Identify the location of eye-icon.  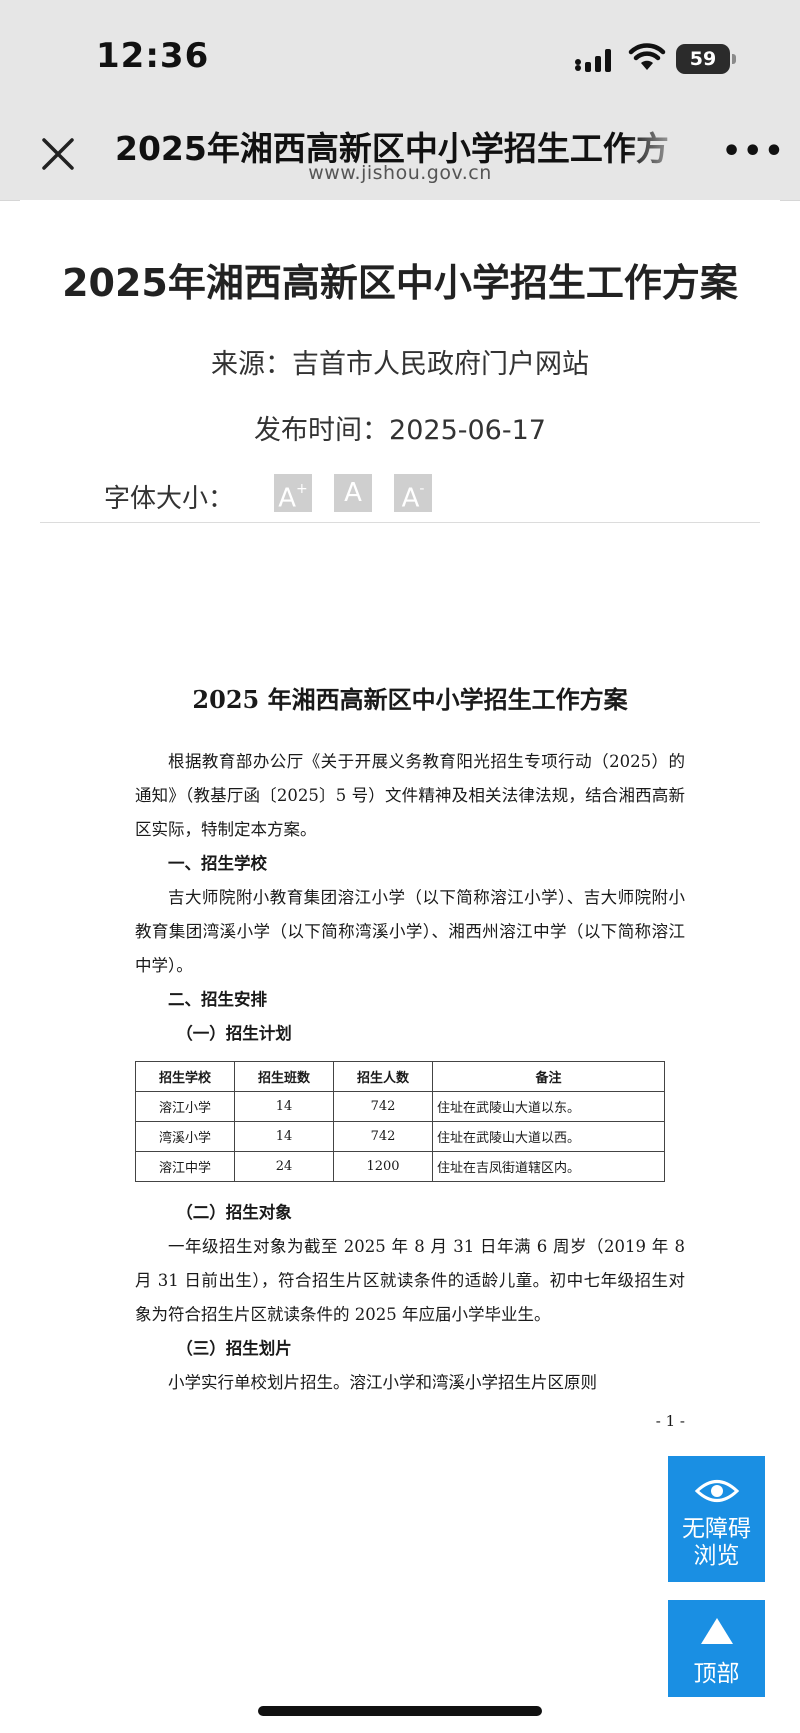
(716, 1491).